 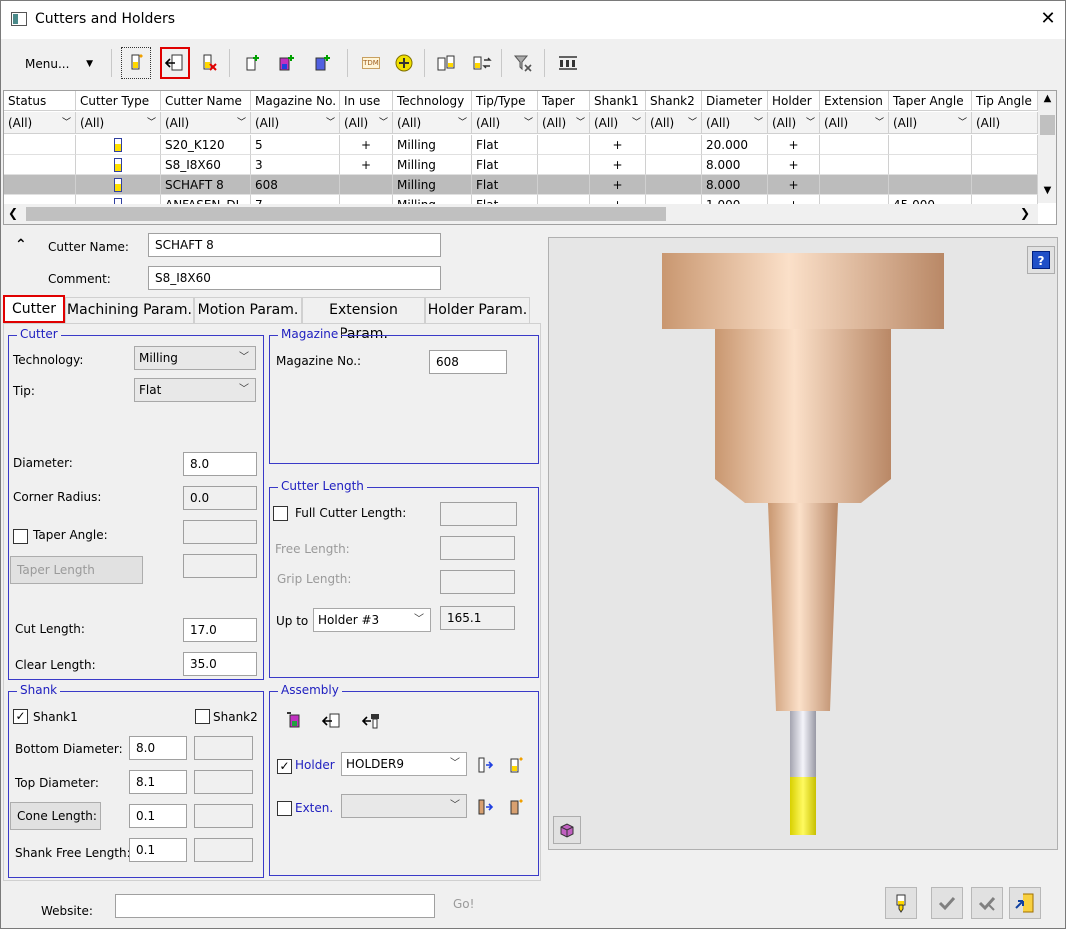 I want to click on go-button: Go!, so click(x=463, y=904).